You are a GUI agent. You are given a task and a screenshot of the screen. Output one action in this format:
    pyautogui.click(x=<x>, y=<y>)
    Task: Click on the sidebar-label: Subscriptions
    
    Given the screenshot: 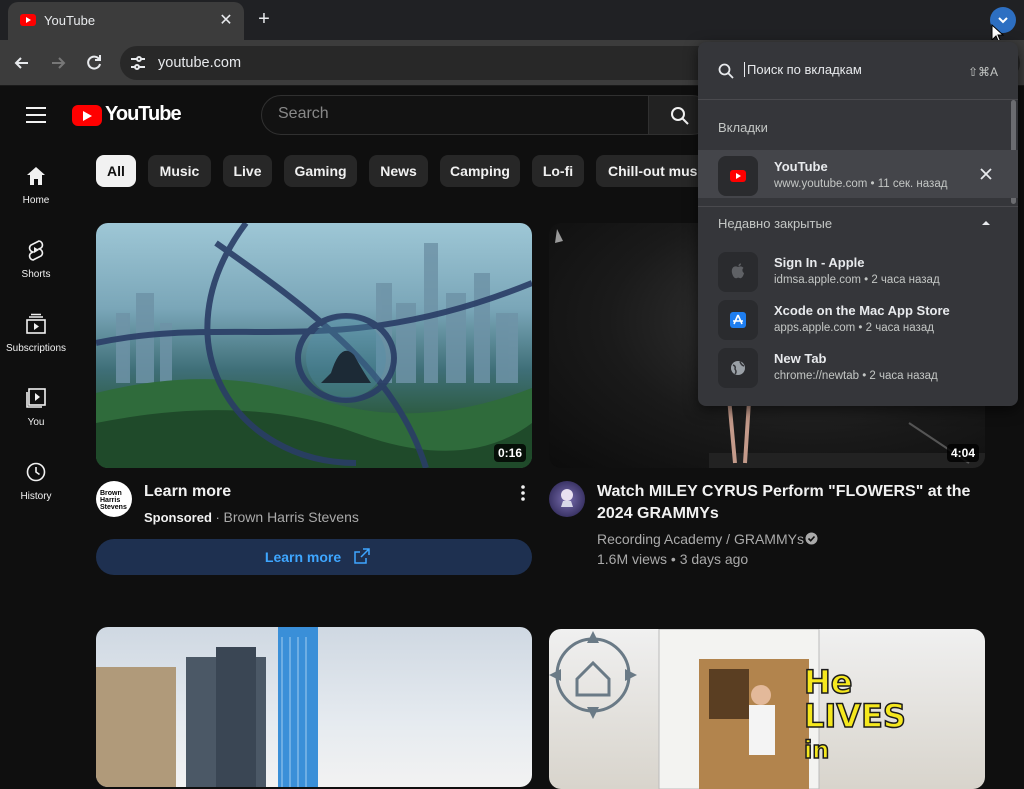 What is the action you would take?
    pyautogui.click(x=36, y=348)
    